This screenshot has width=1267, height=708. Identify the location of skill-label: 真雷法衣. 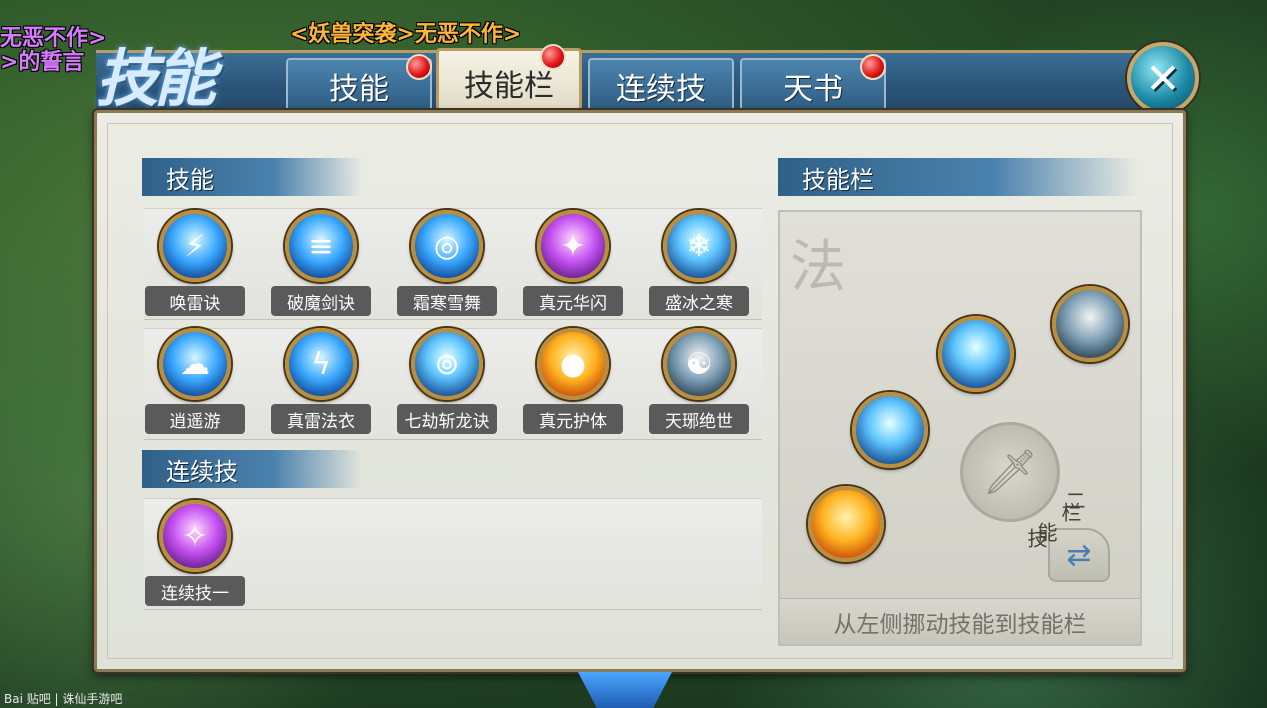
(321, 419).